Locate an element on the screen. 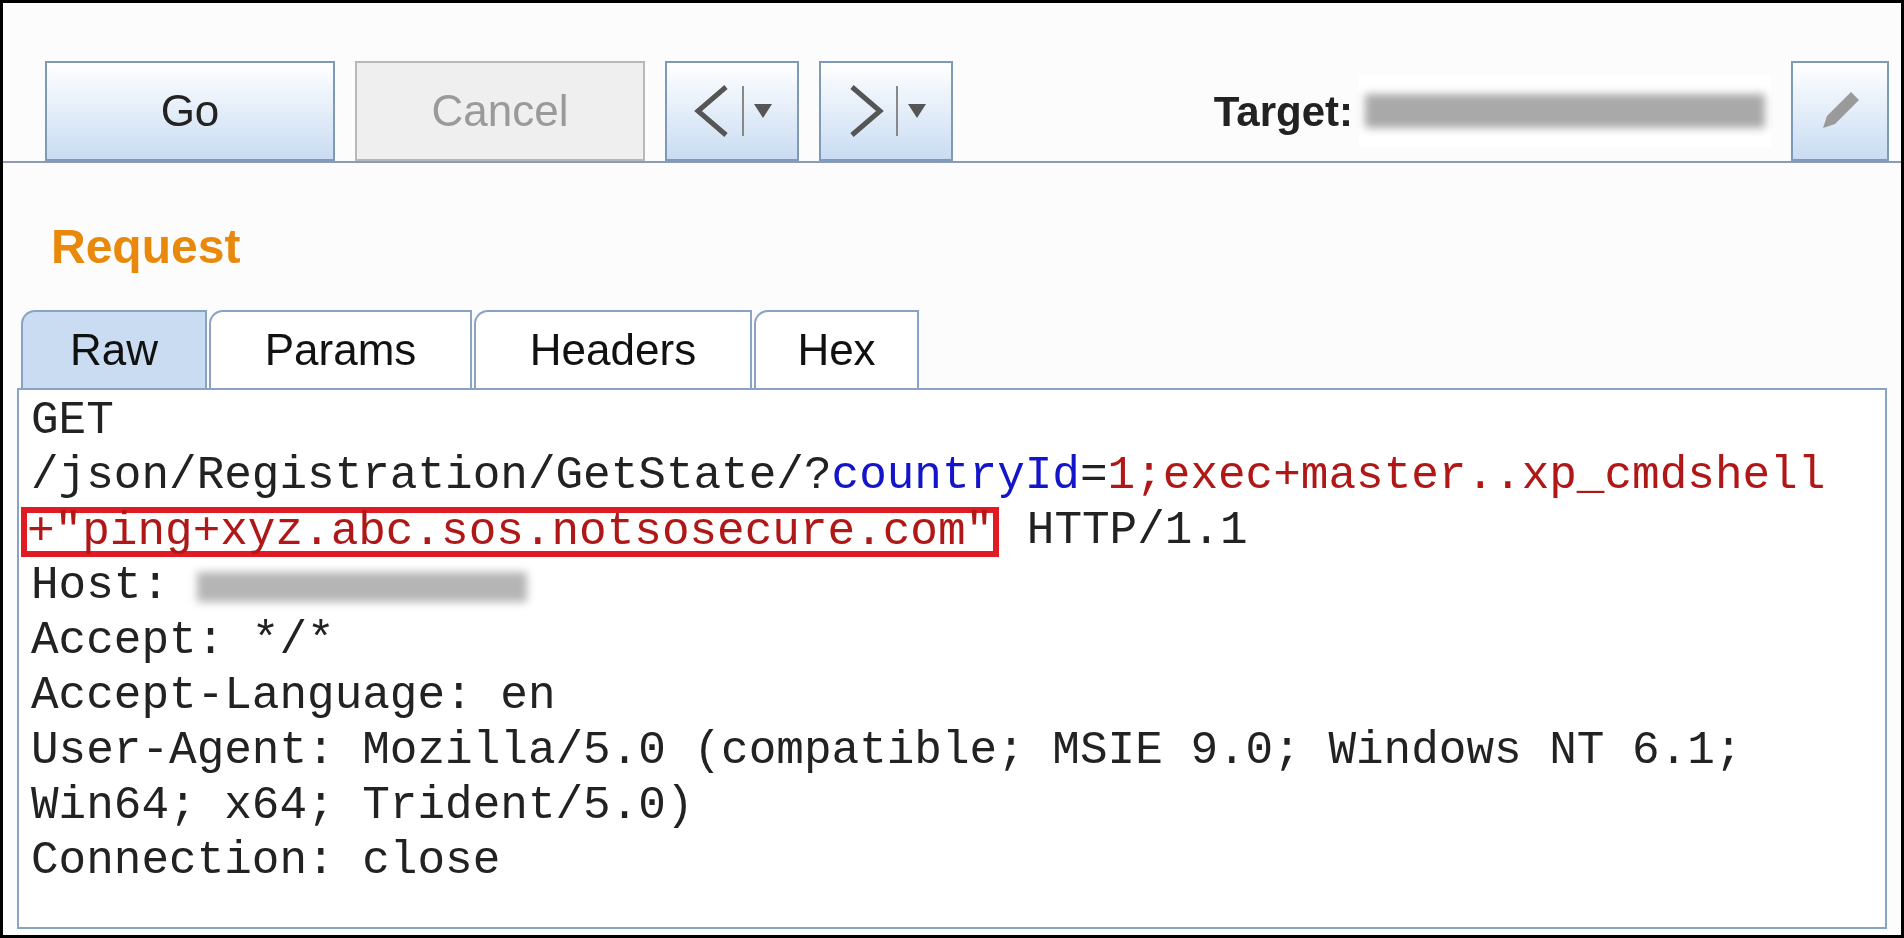 The width and height of the screenshot is (1904, 938). tab: Params is located at coordinates (340, 349).